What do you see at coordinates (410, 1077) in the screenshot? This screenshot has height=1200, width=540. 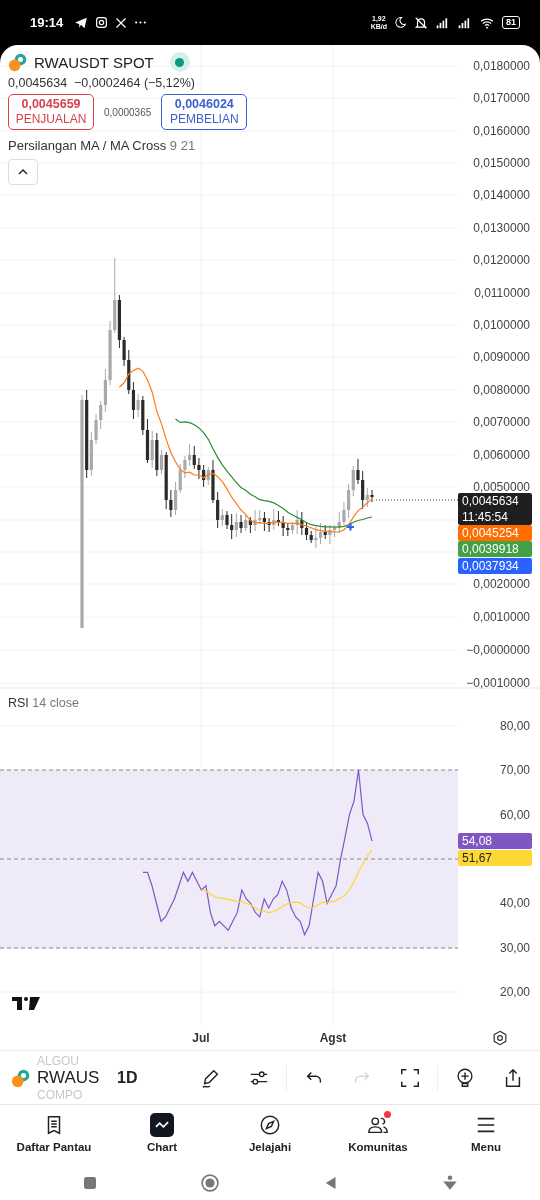 I see `fullscreen-icon` at bounding box center [410, 1077].